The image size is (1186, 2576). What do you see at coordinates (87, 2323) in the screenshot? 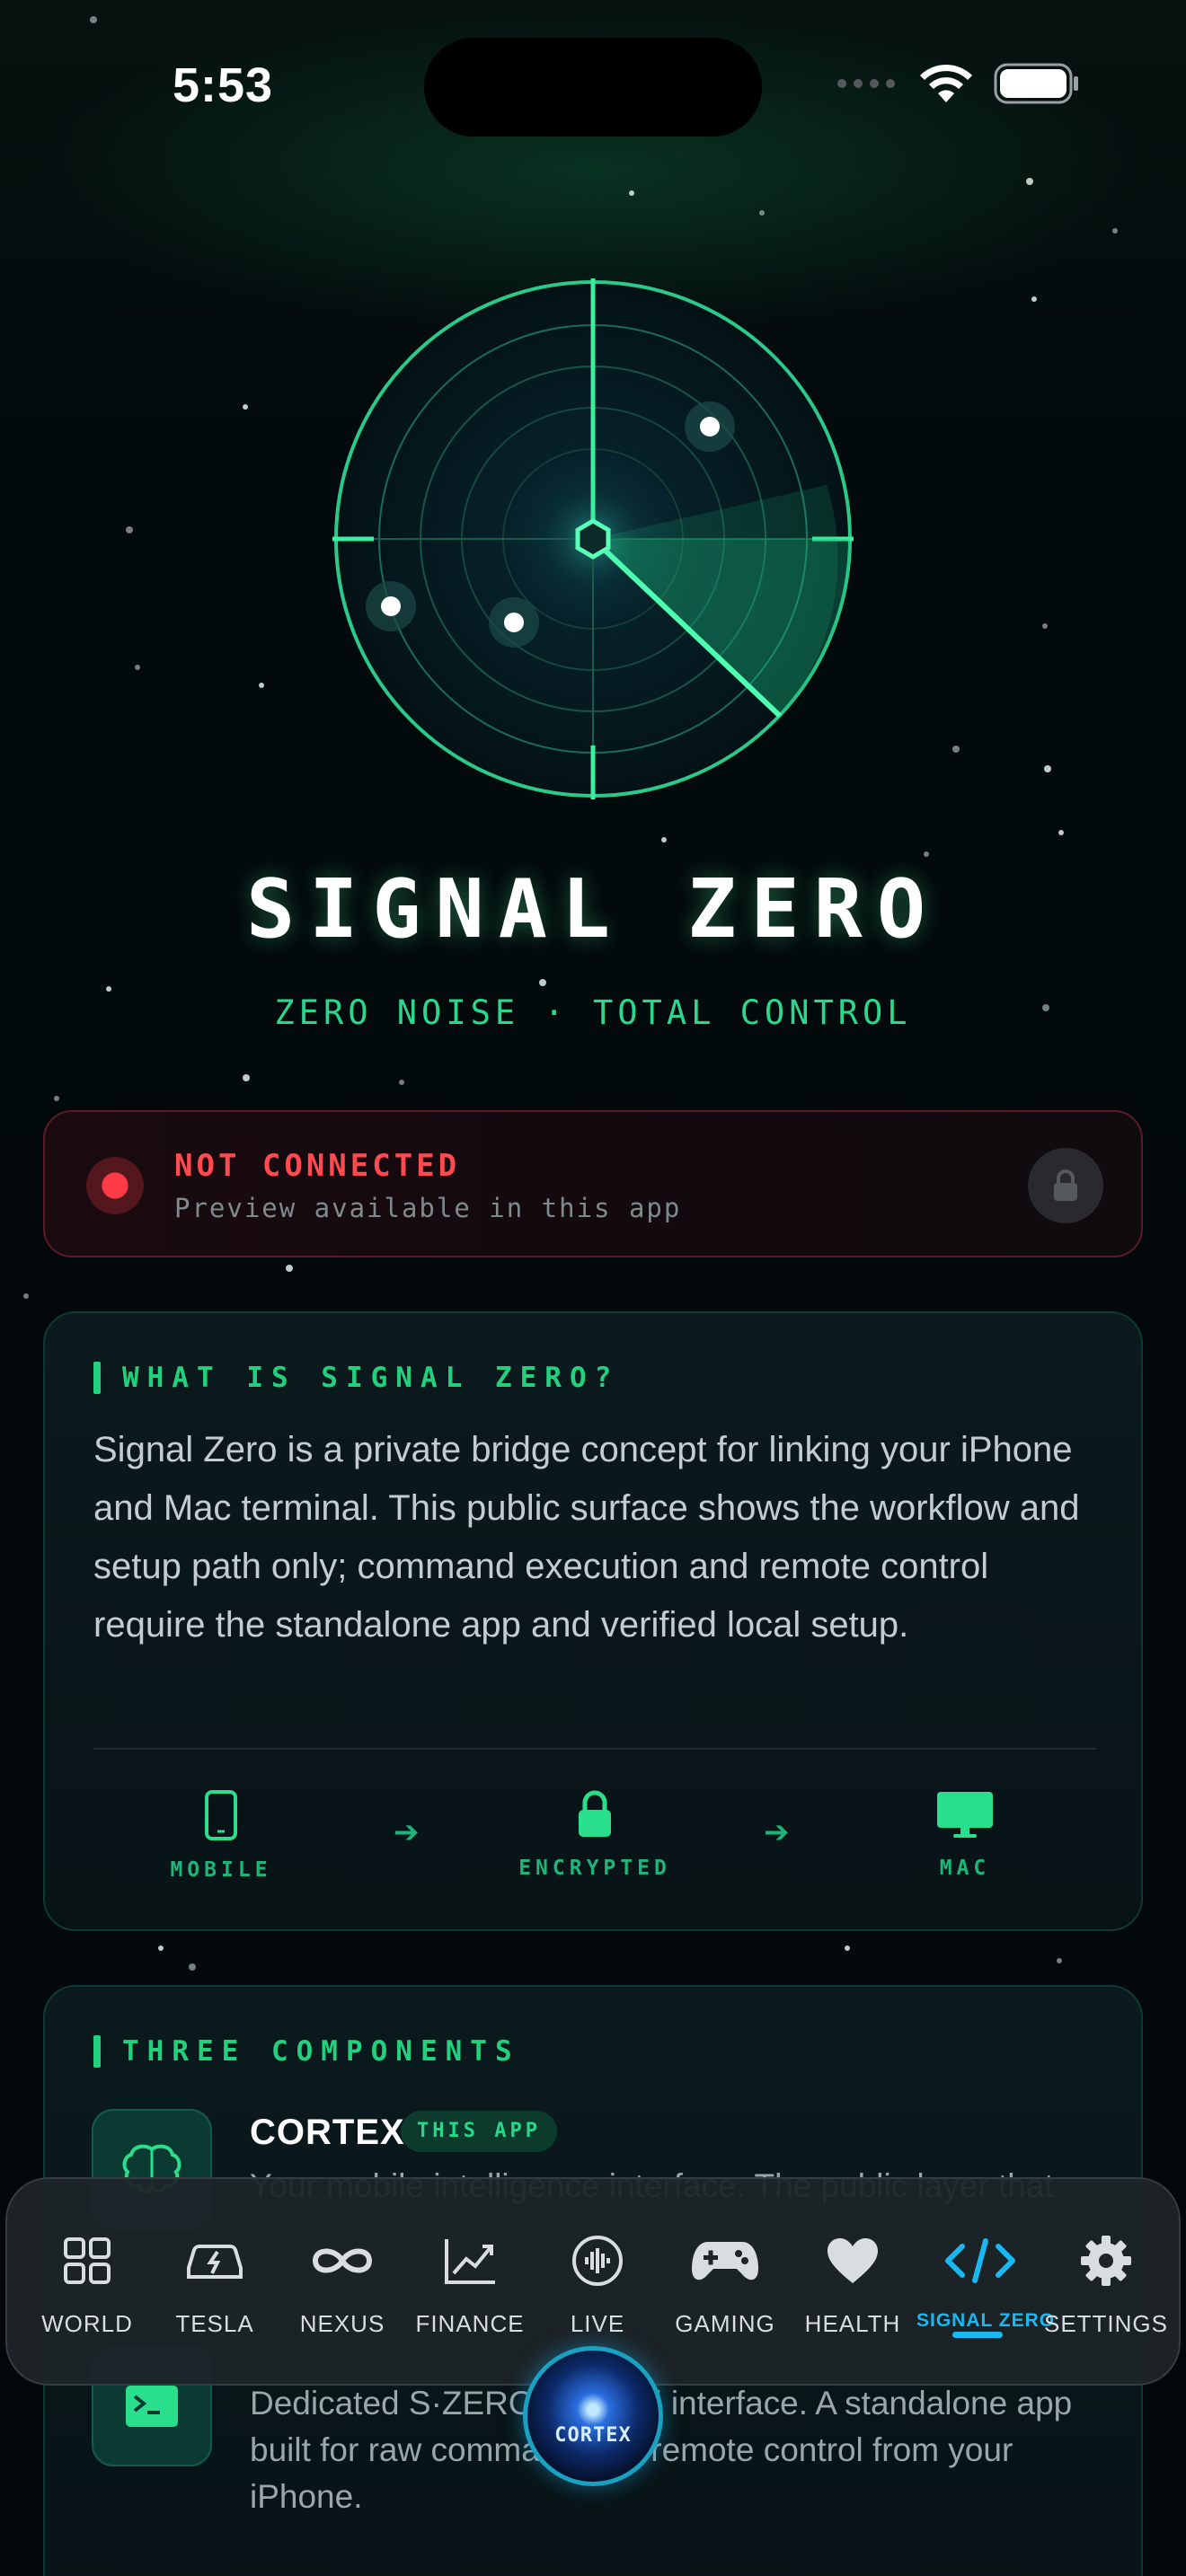
I see `tab-label: WORLD` at bounding box center [87, 2323].